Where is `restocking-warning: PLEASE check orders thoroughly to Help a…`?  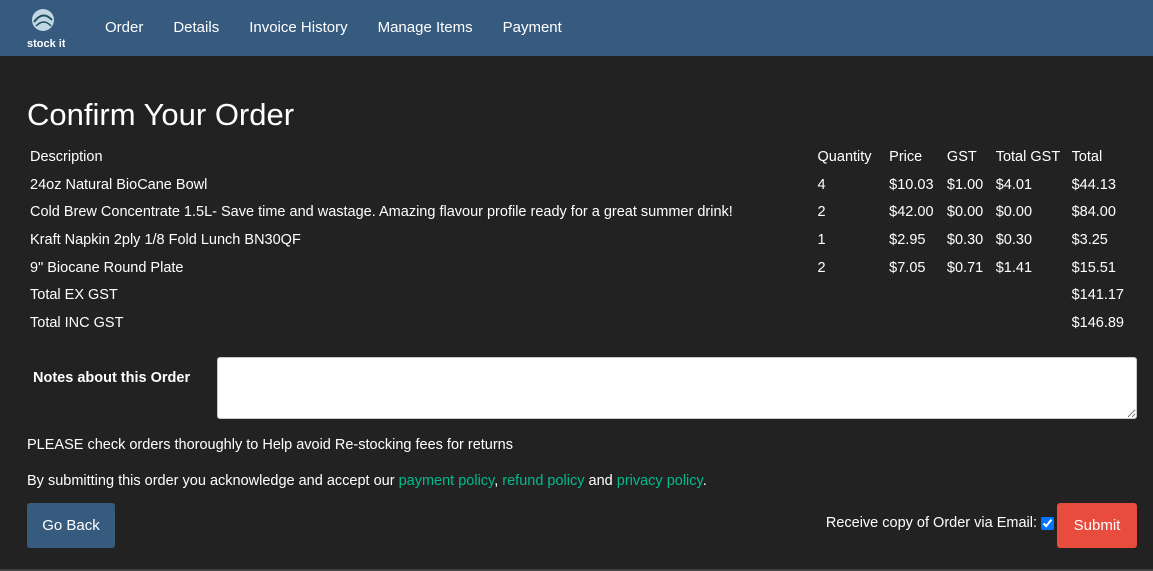
restocking-warning: PLEASE check orders thoroughly to Help a… is located at coordinates (270, 445).